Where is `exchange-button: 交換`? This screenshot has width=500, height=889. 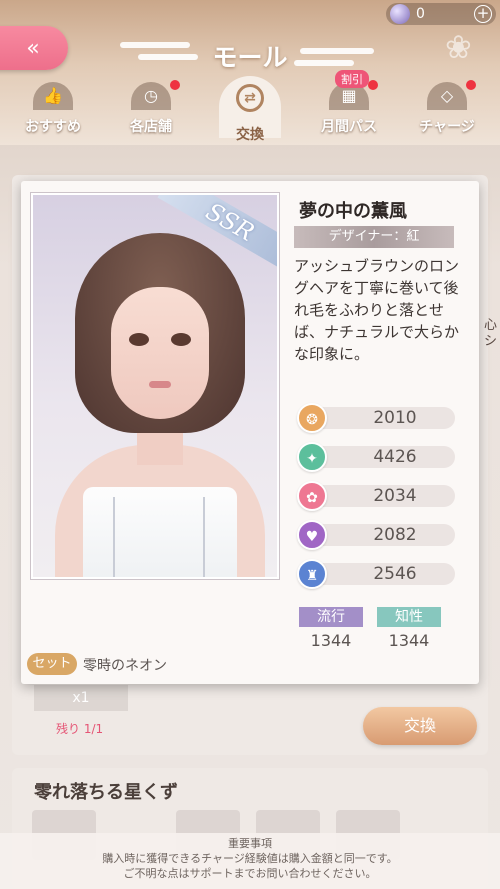 exchange-button: 交換 is located at coordinates (420, 726).